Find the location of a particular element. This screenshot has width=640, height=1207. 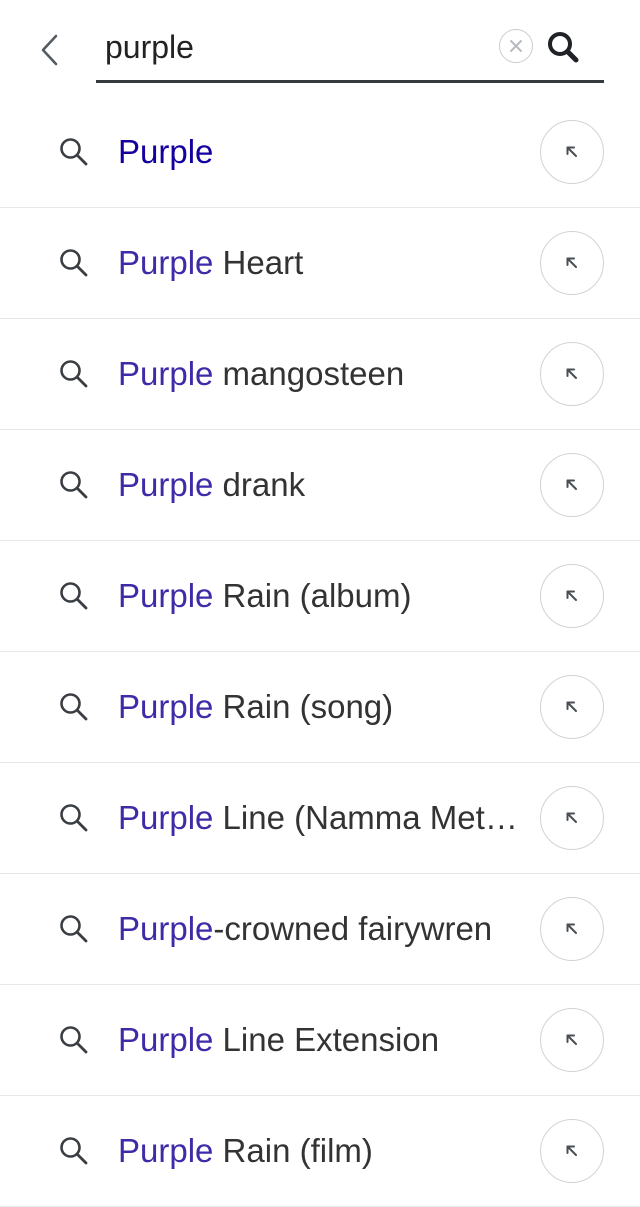

suggestion-item: Purple-crowned fairywren is located at coordinates (320, 929).